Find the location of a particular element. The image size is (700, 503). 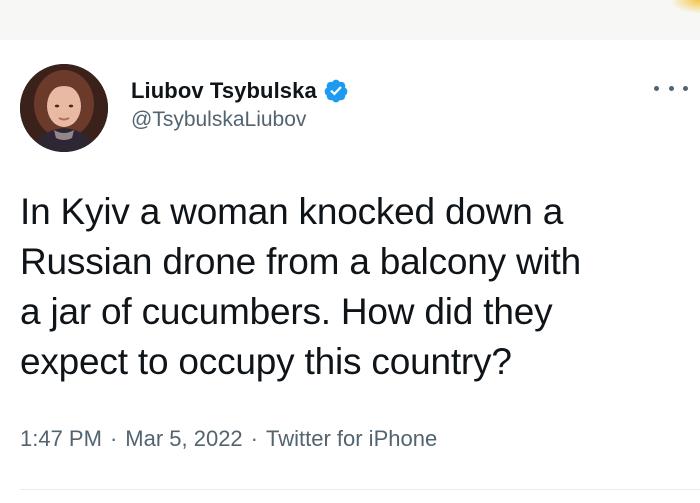

author-info: Liubov Tsybulska @TsybulskaLiubov is located at coordinates (240, 104).